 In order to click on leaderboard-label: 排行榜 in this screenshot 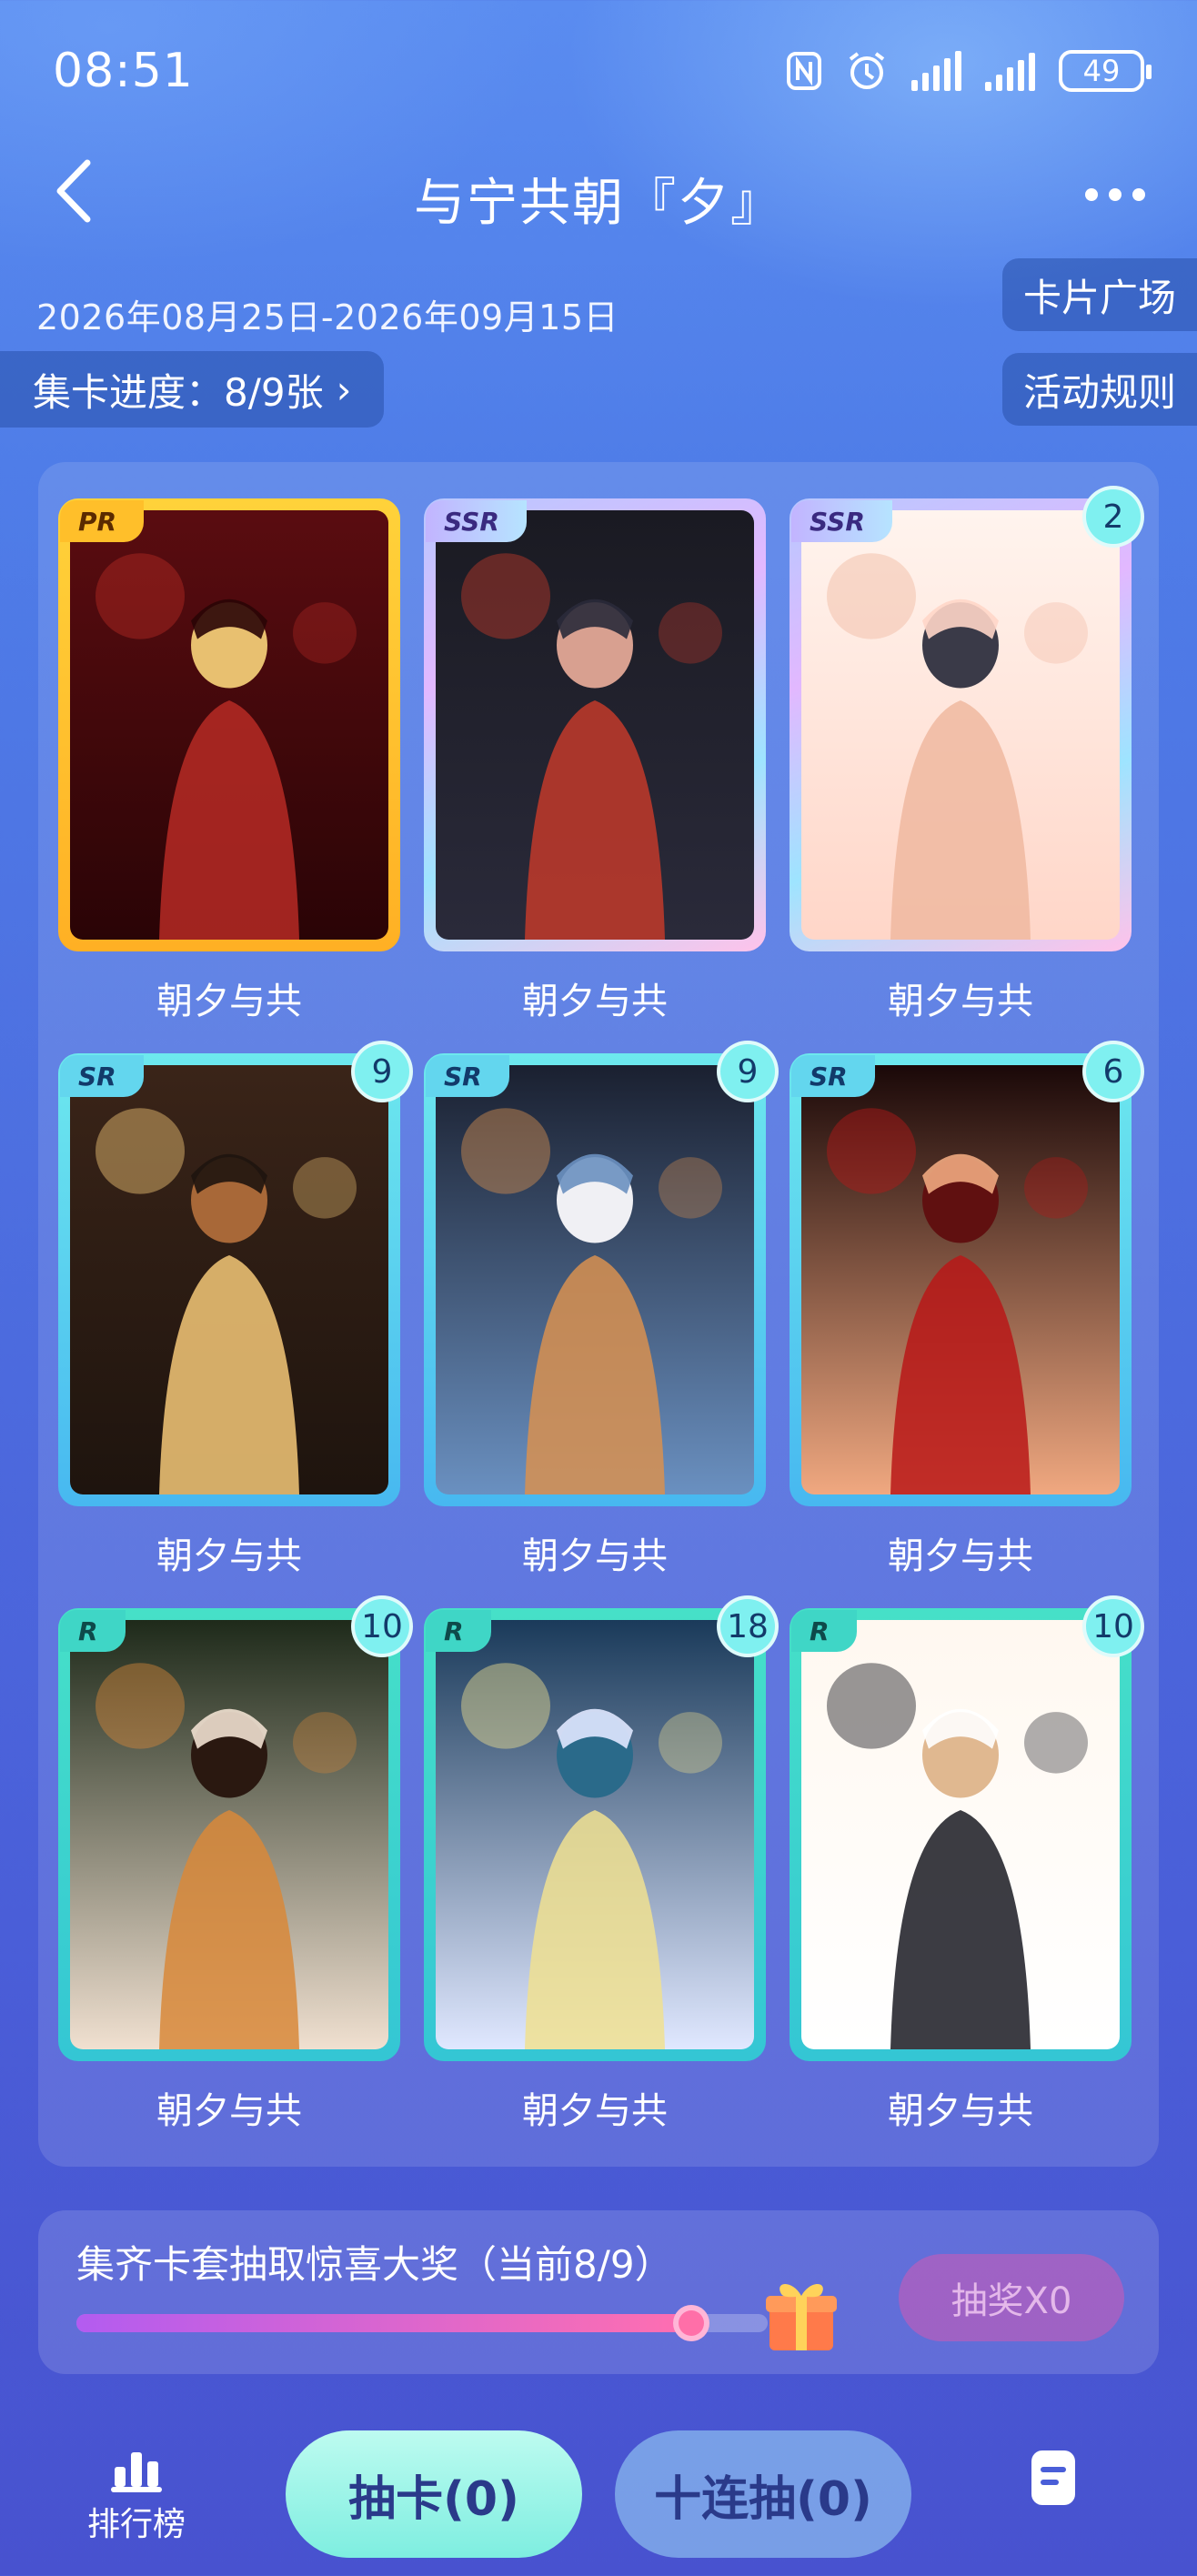, I will do `click(136, 2524)`.